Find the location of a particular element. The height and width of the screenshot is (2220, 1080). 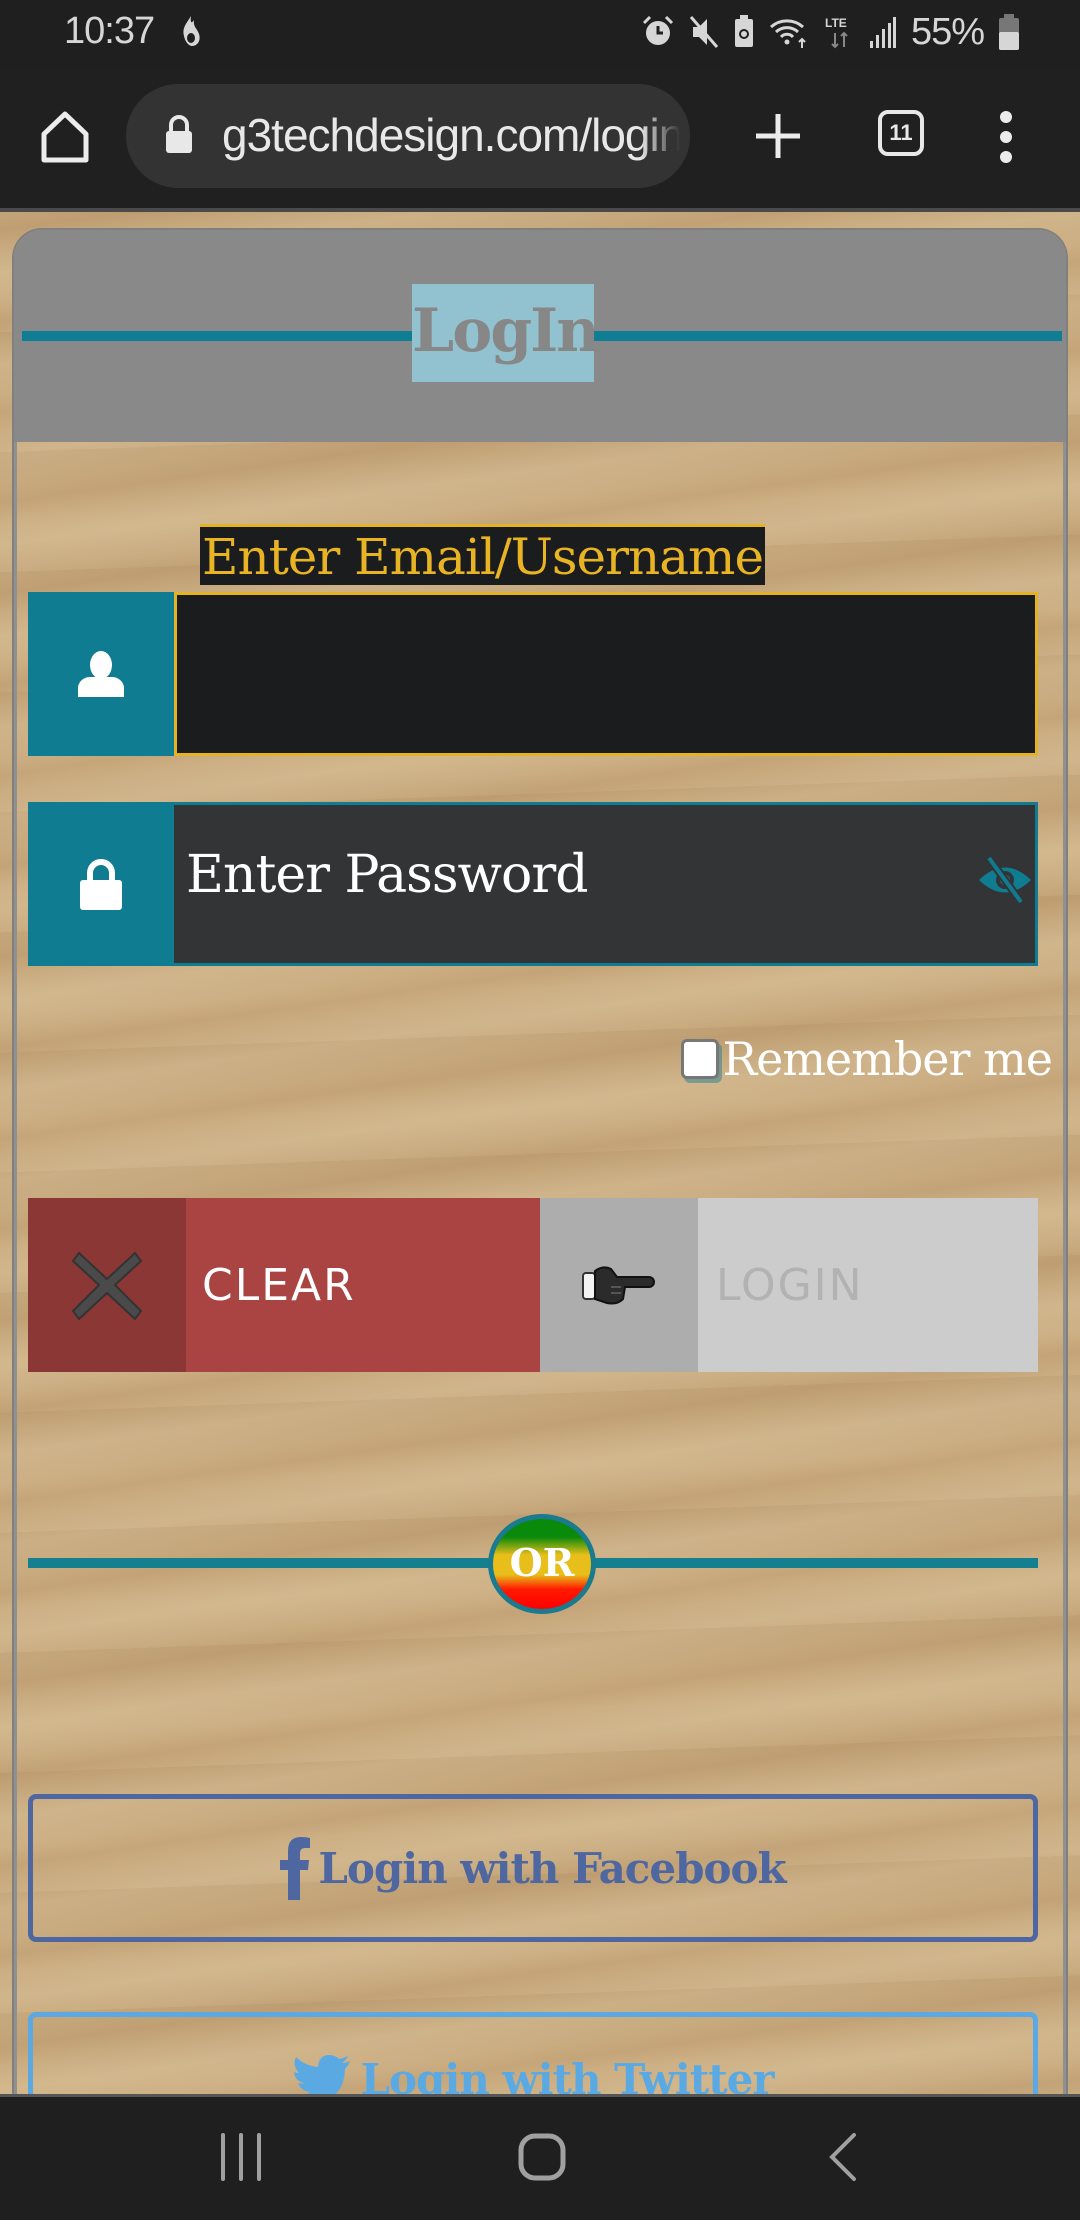

email-field-group is located at coordinates (533, 674).